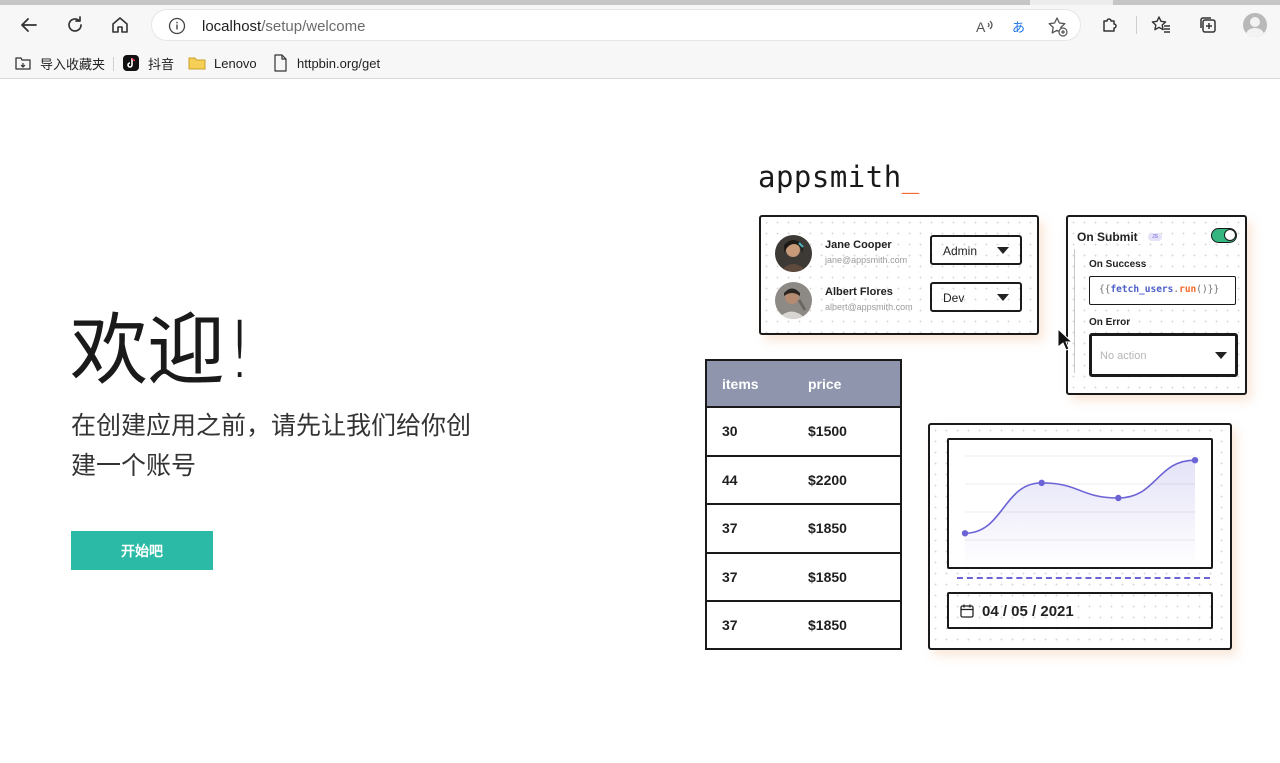  I want to click on role-value: Admin, so click(960, 251).